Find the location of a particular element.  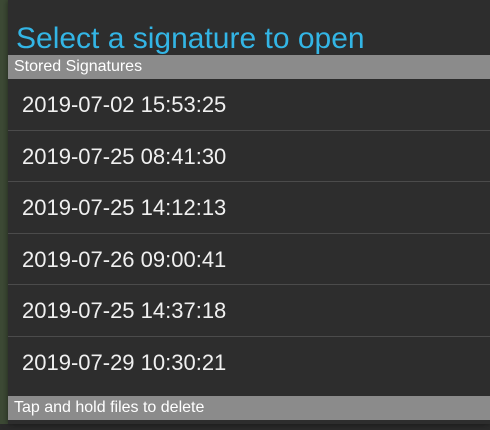

signature-timestamp: 2019-07-25 08:41:30 is located at coordinates (124, 156).